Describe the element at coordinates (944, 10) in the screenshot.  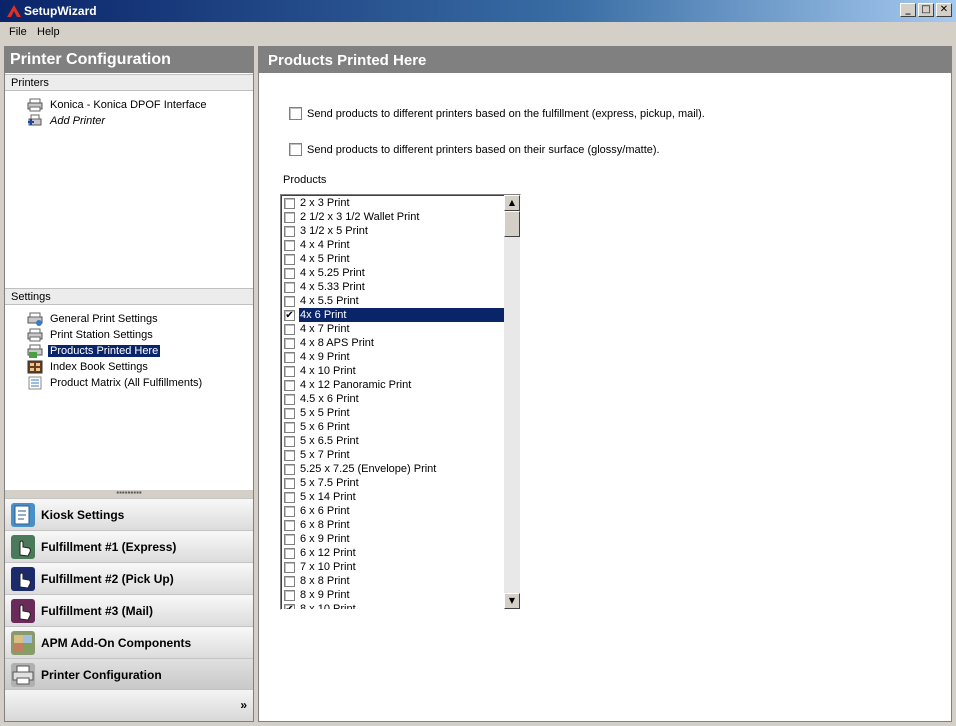
I see `close-button: ✕` at that location.